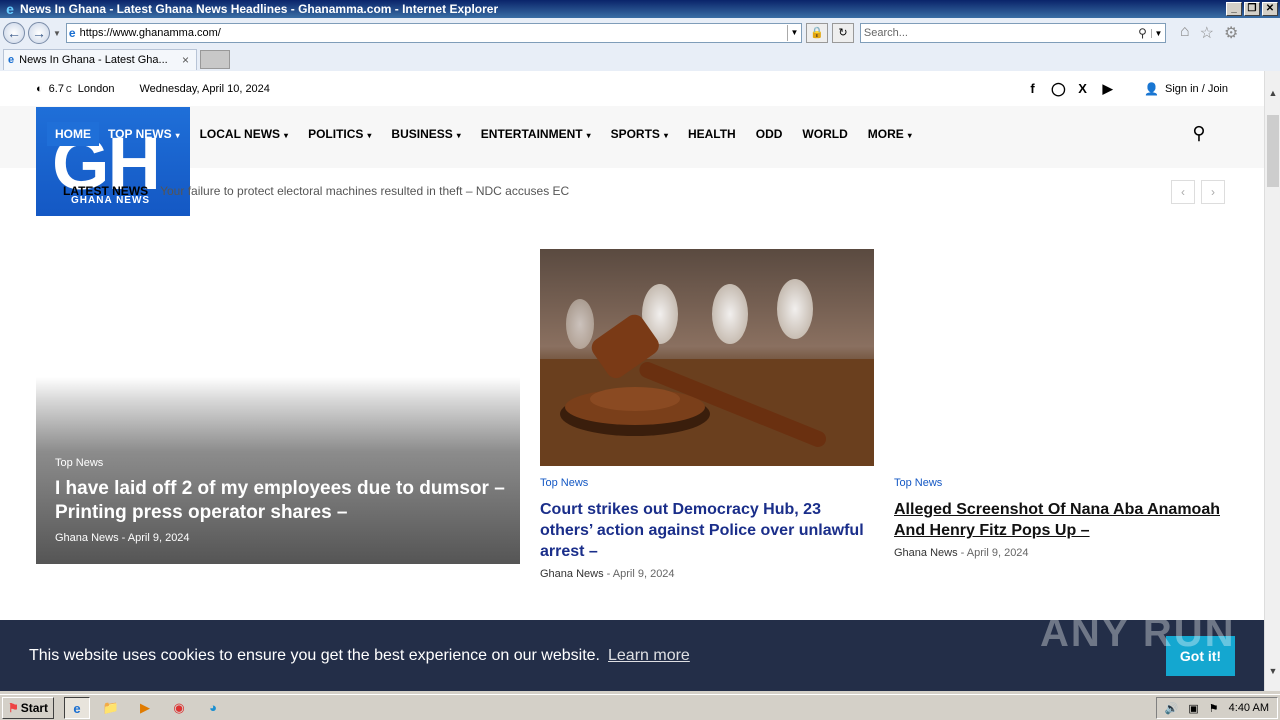 This screenshot has width=1280, height=720. I want to click on taskbar-ie-icon: e, so click(77, 707).